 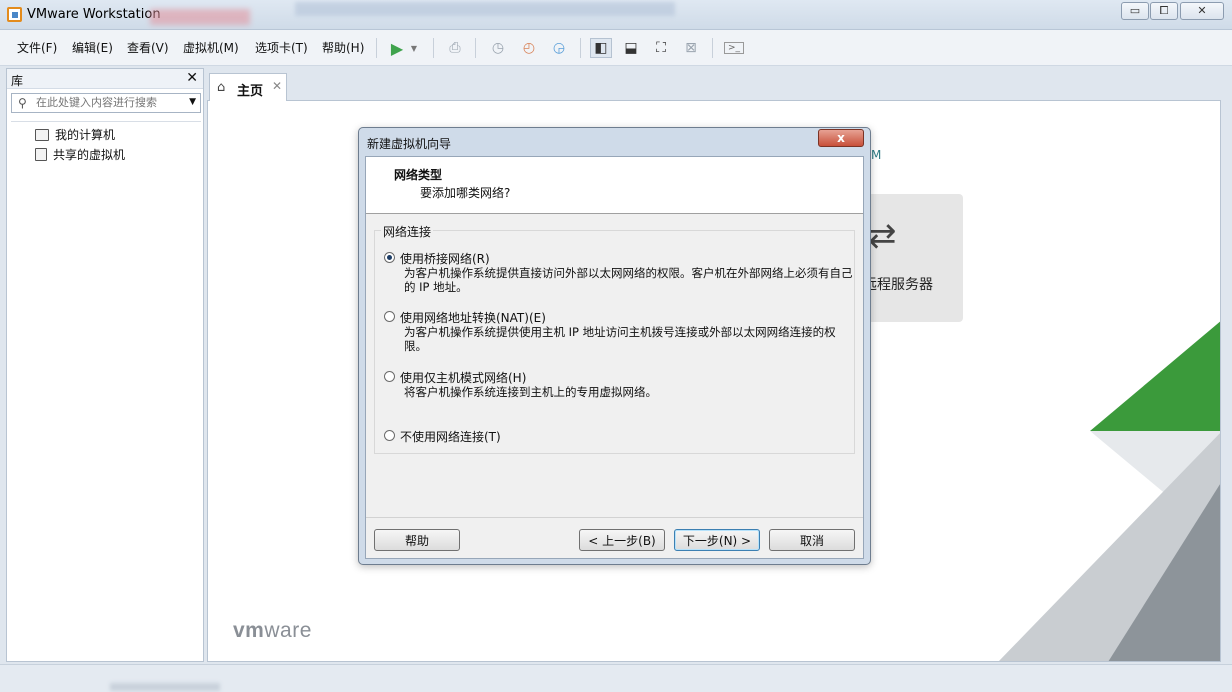 What do you see at coordinates (473, 318) in the screenshot?
I see `radio-label: 使用网络地址转换(NAT)(E)` at bounding box center [473, 318].